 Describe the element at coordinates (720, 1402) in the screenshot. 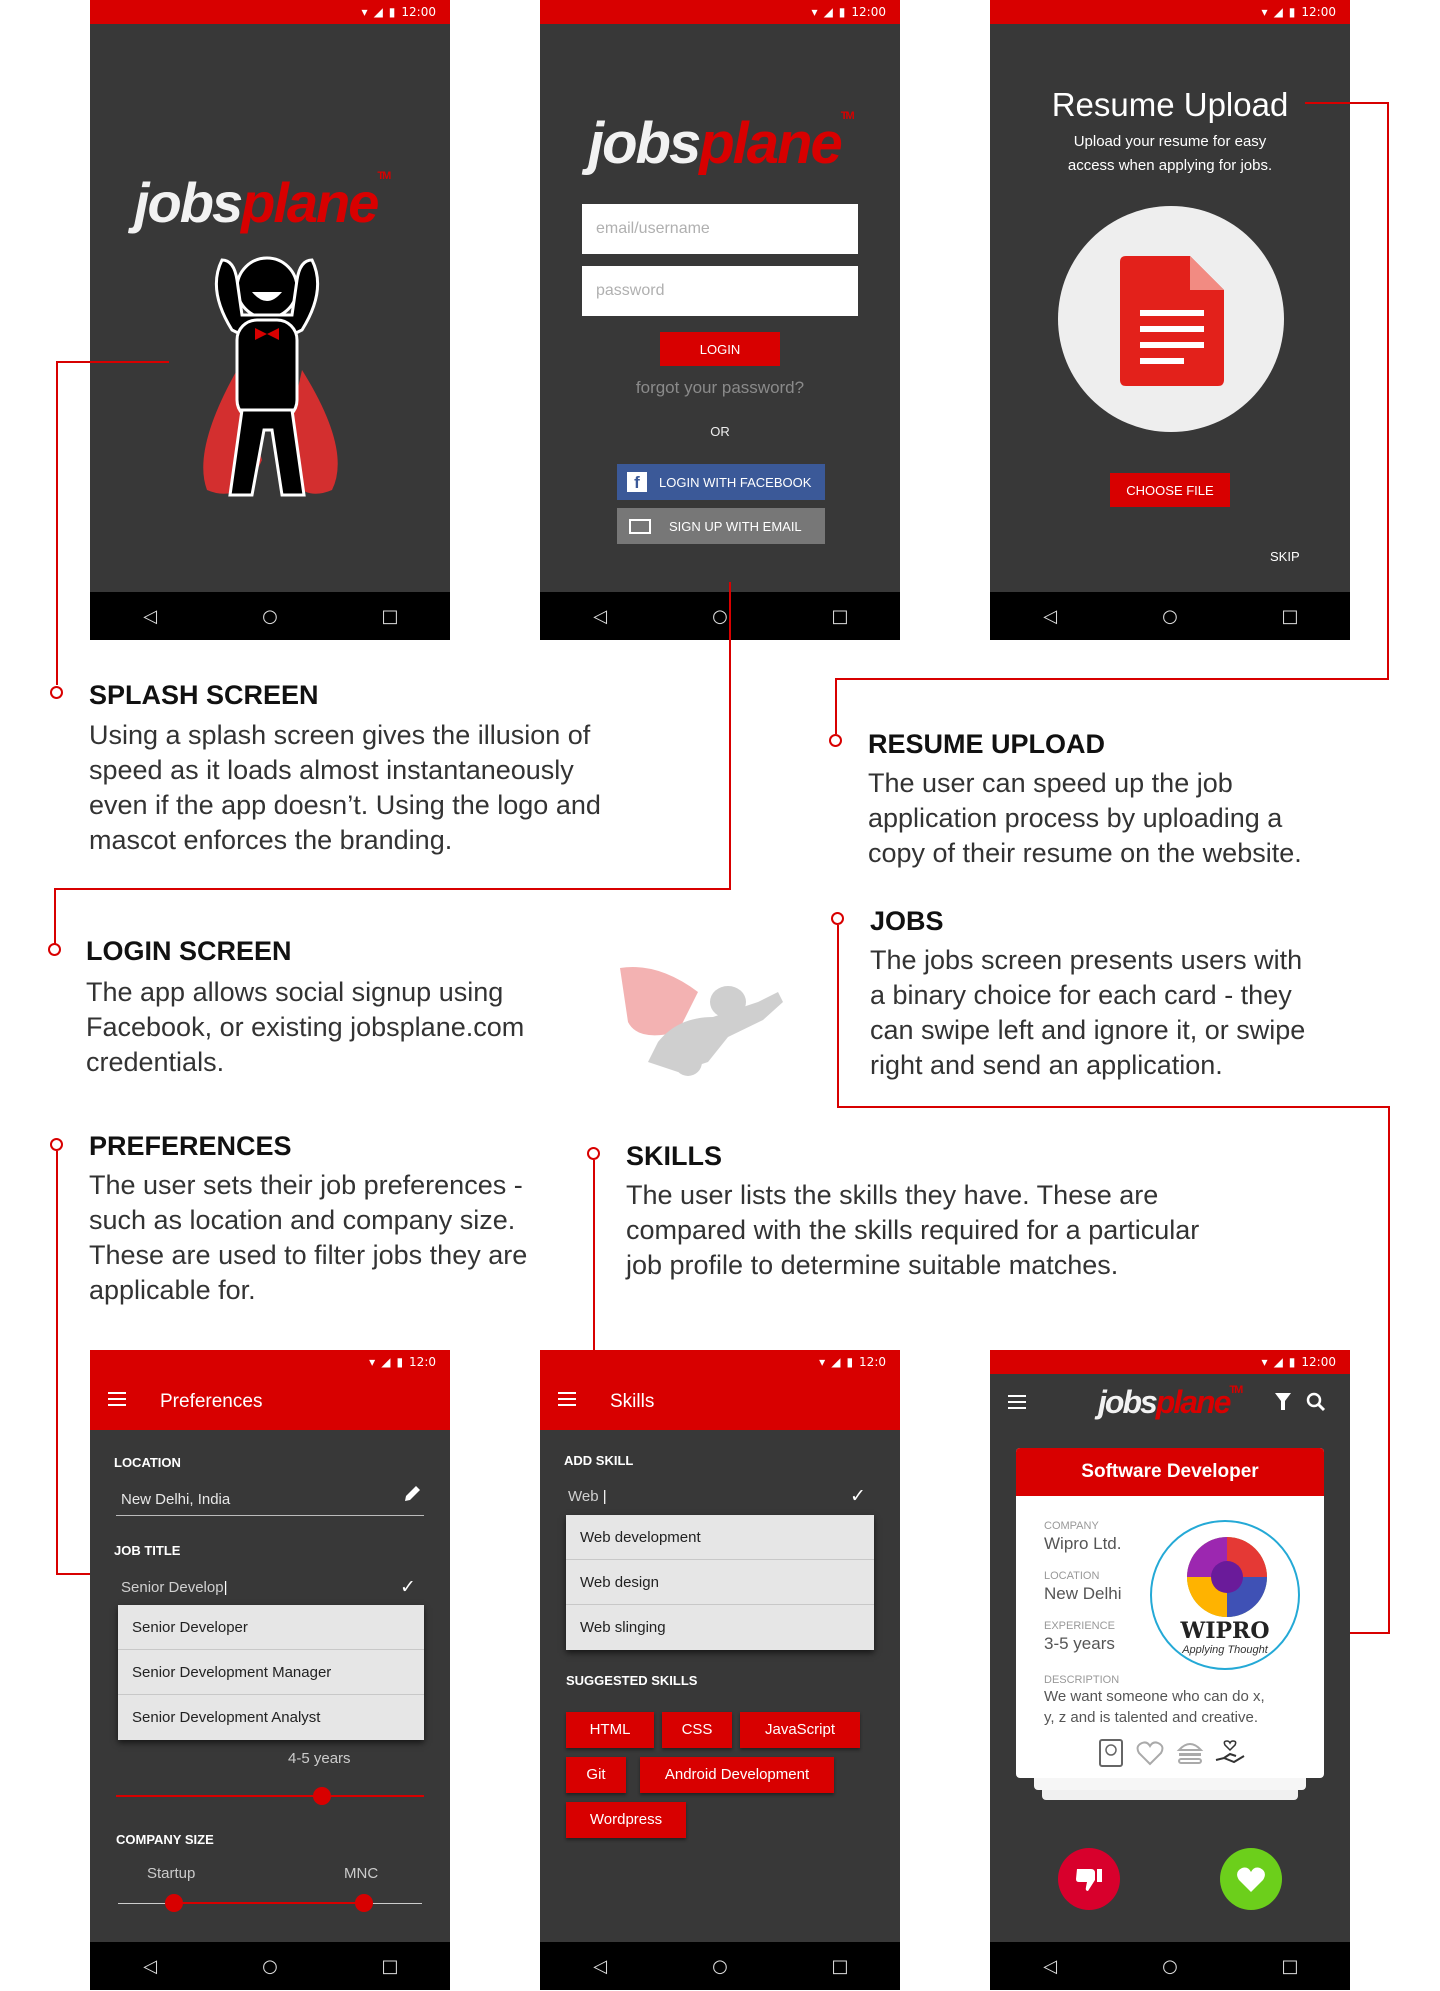

I see `app-bar: Skills` at that location.